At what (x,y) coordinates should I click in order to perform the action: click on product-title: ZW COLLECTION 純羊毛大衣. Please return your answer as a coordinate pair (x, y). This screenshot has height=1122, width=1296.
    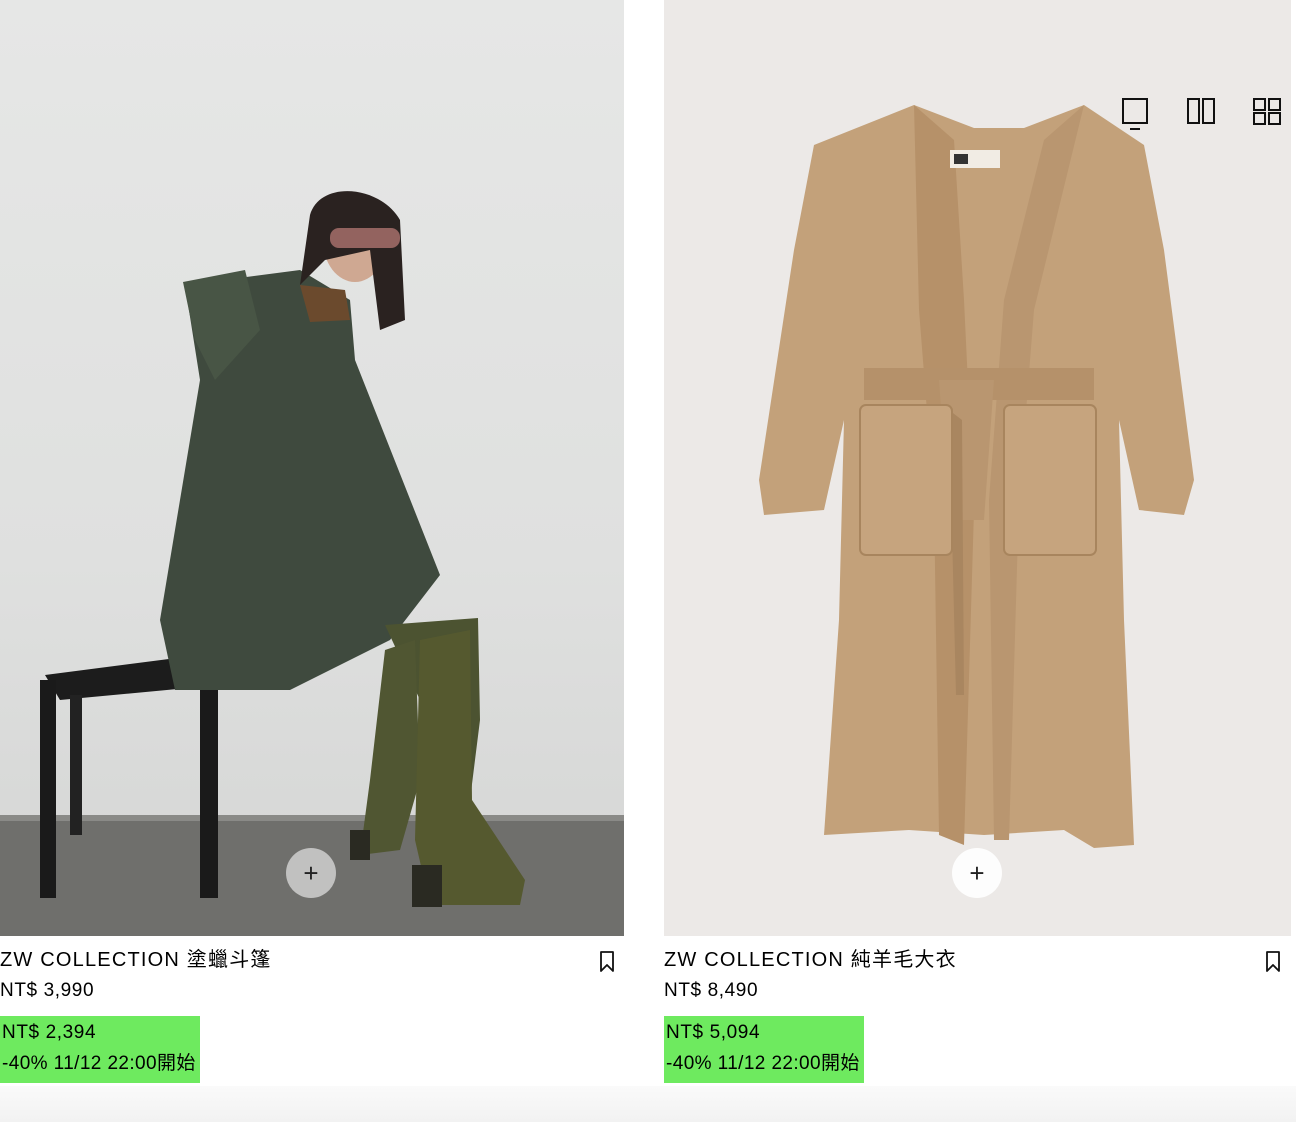
    Looking at the image, I should click on (980, 960).